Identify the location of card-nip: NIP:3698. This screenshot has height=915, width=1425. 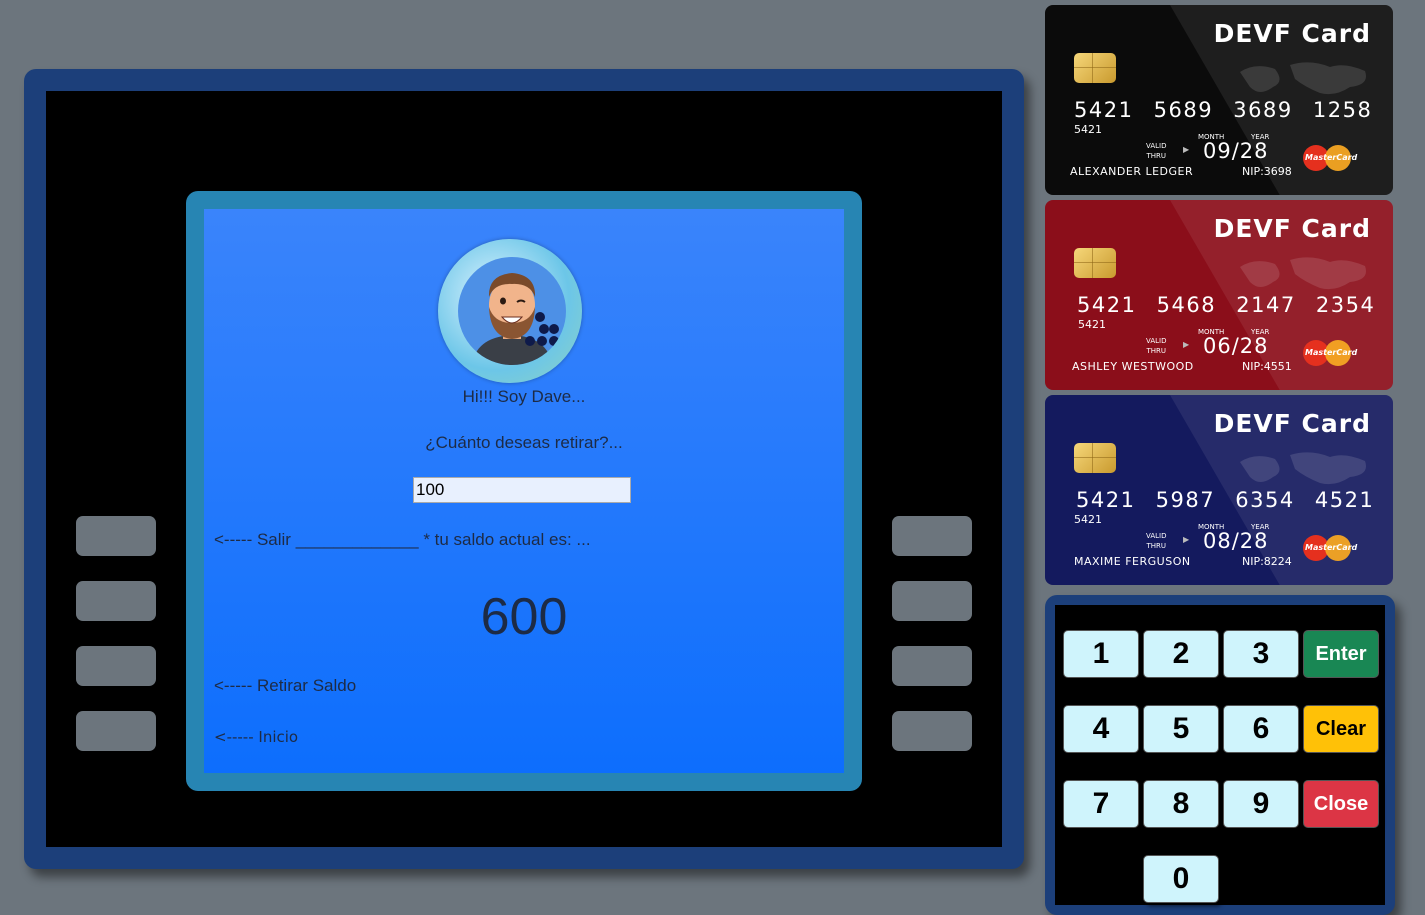
(1267, 171).